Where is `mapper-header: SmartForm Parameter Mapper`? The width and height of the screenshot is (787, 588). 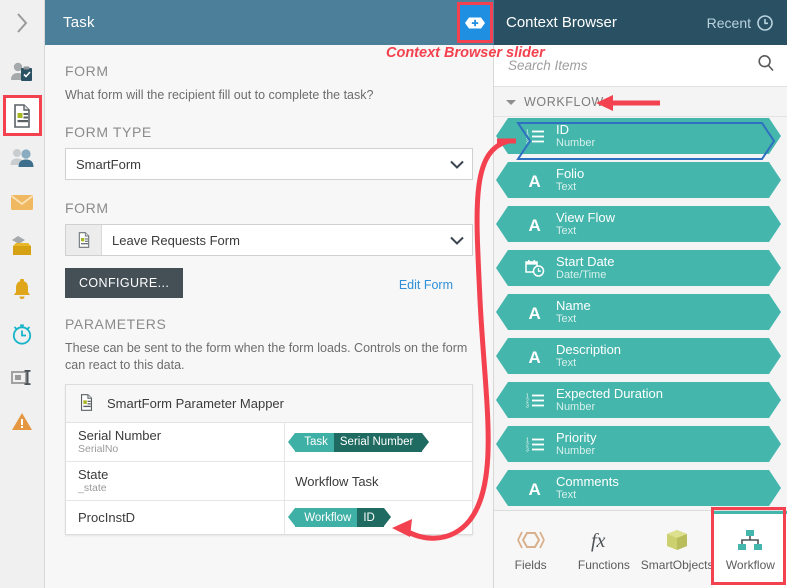 mapper-header: SmartForm Parameter Mapper is located at coordinates (269, 404).